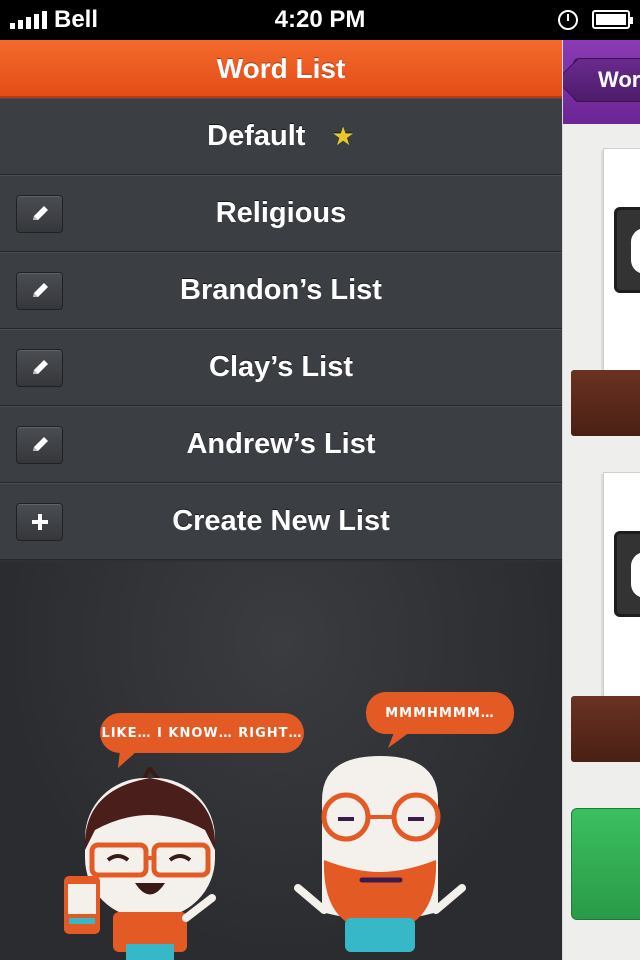 Image resolution: width=640 pixels, height=960 pixels. I want to click on right-character, so click(380, 854).